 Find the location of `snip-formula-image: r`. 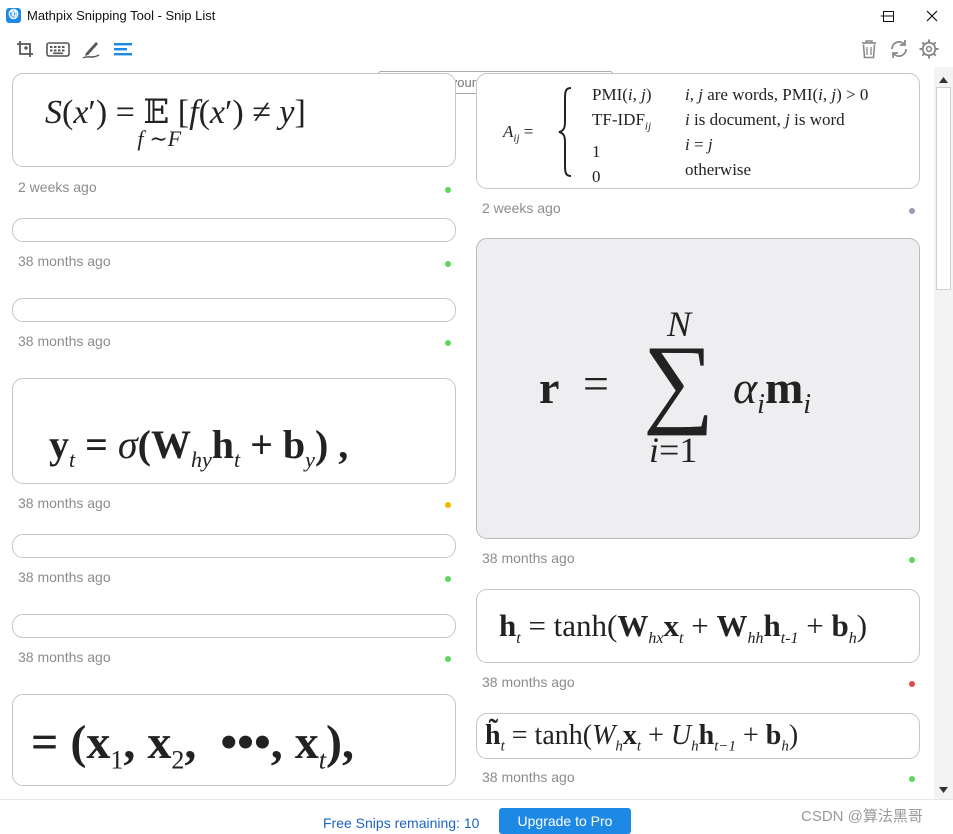

snip-formula-image: r is located at coordinates (549, 387).